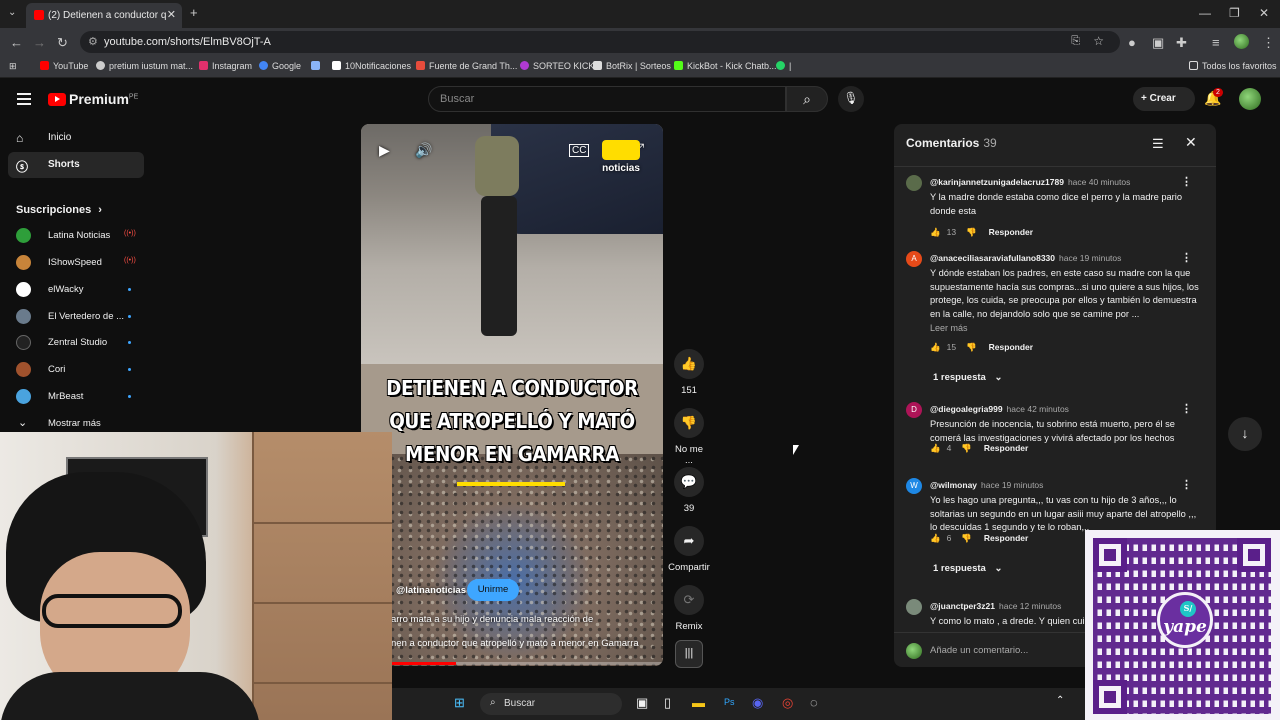 Image resolution: width=1280 pixels, height=720 pixels. I want to click on comment-author: @diegoalegria999 hace 42 minutos, so click(999, 409).